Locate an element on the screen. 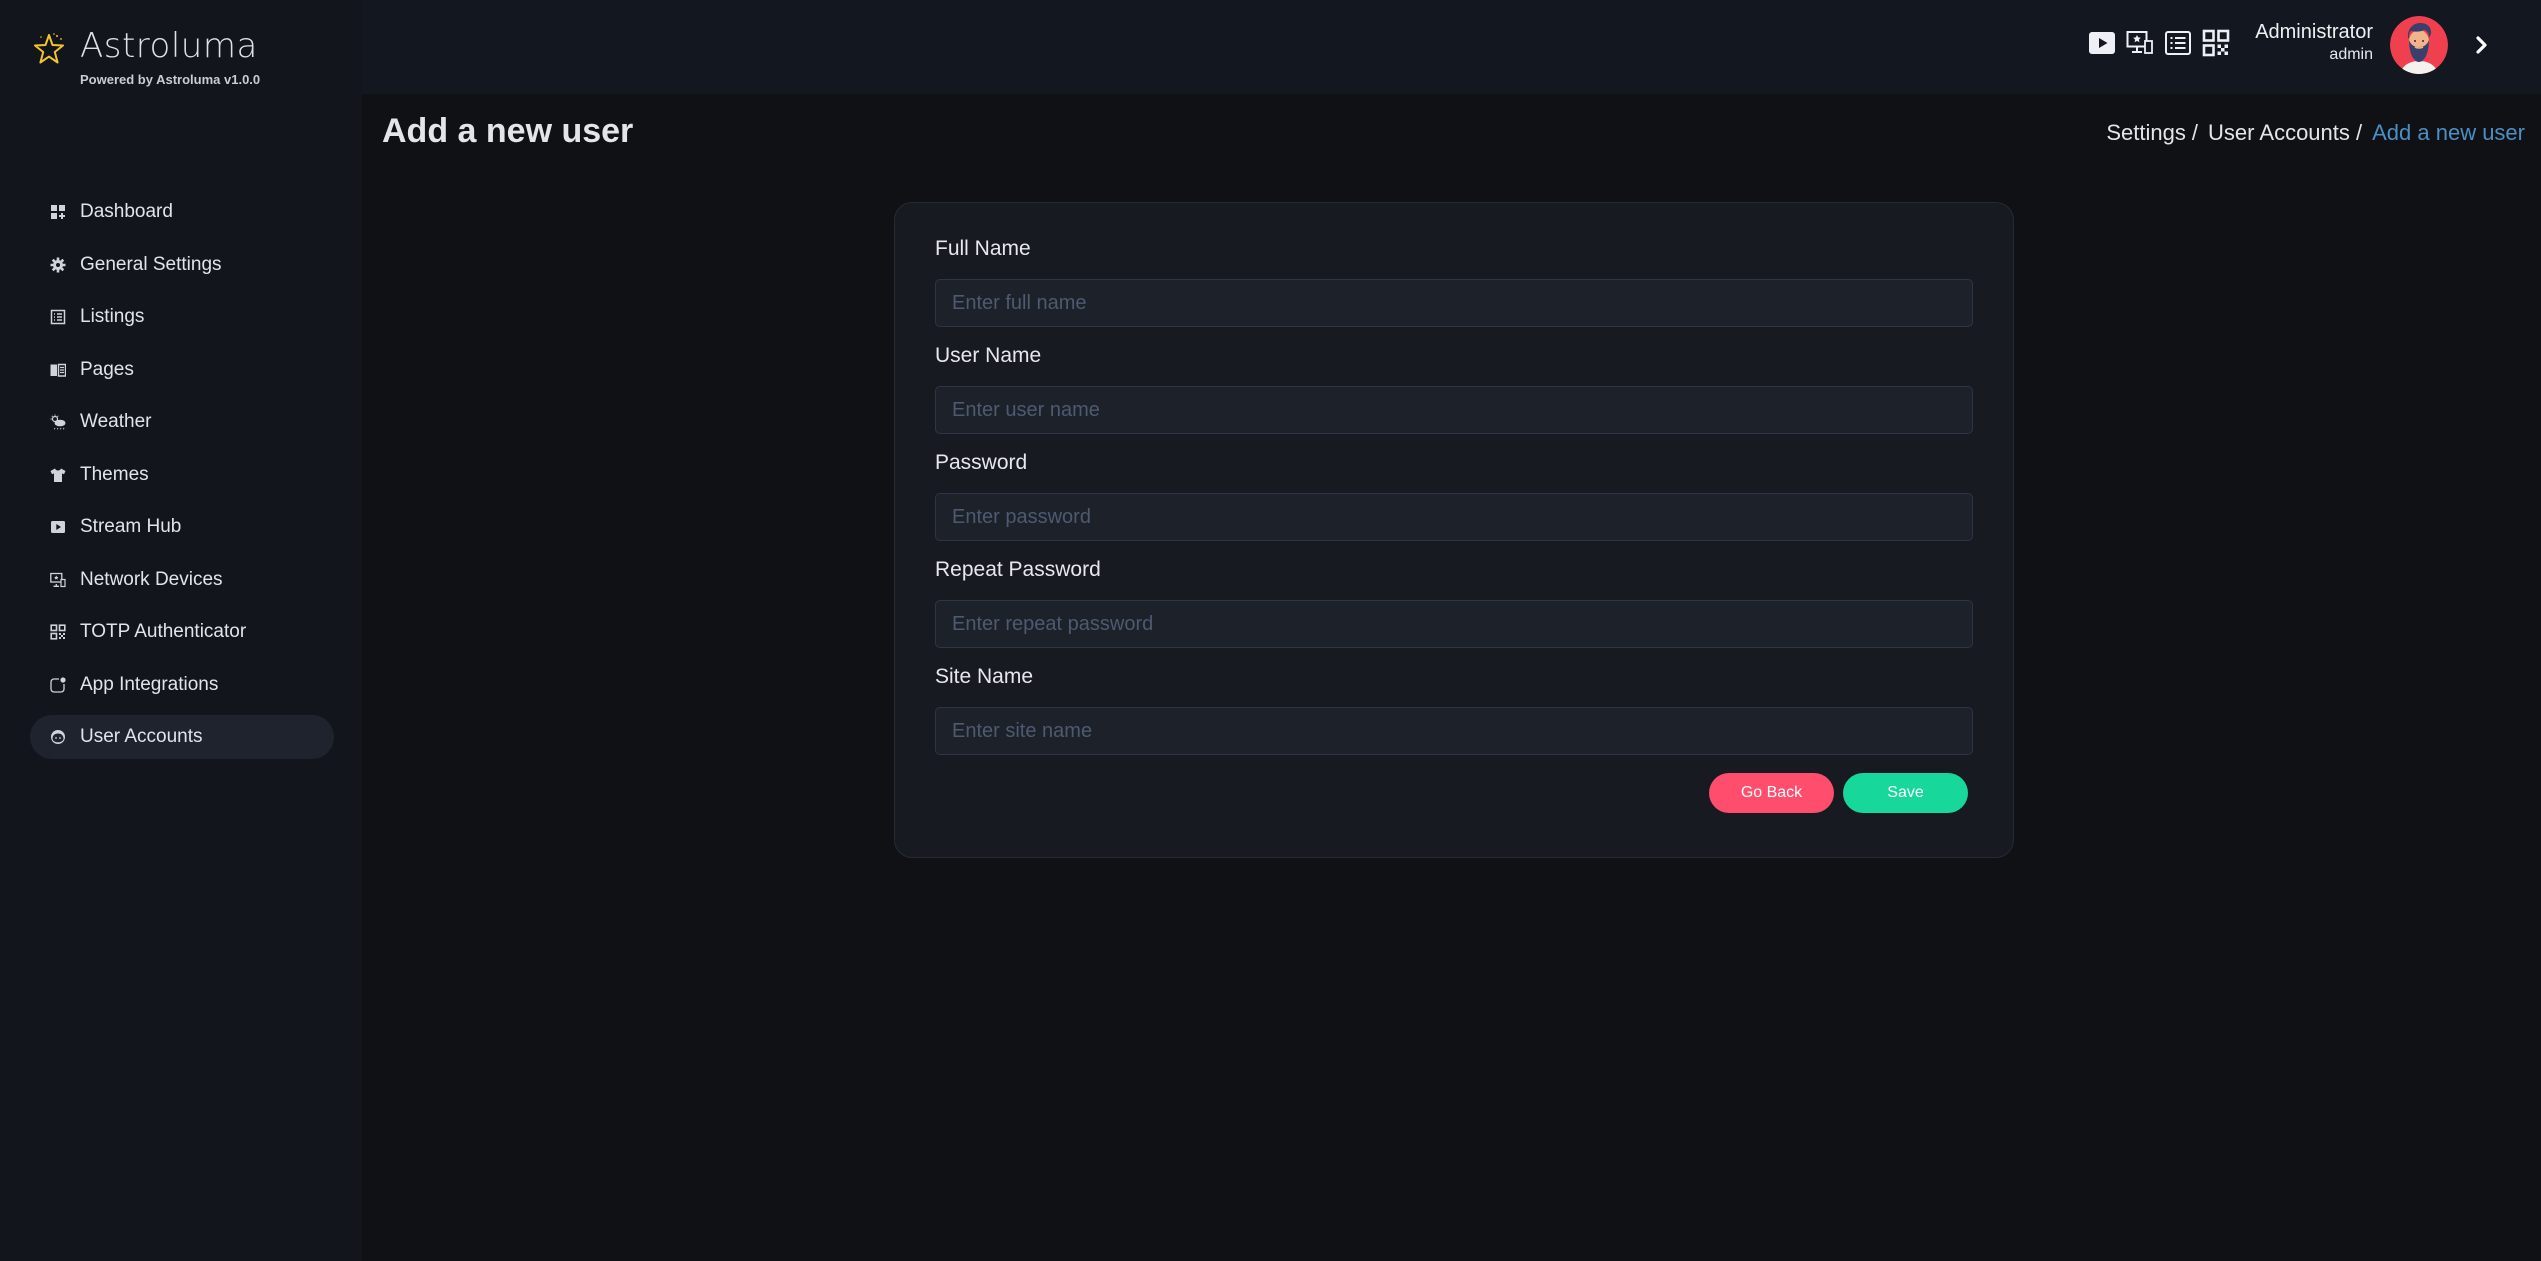 This screenshot has height=1261, width=2541. sidebar-item-general-settings: General Settings is located at coordinates (182, 265).